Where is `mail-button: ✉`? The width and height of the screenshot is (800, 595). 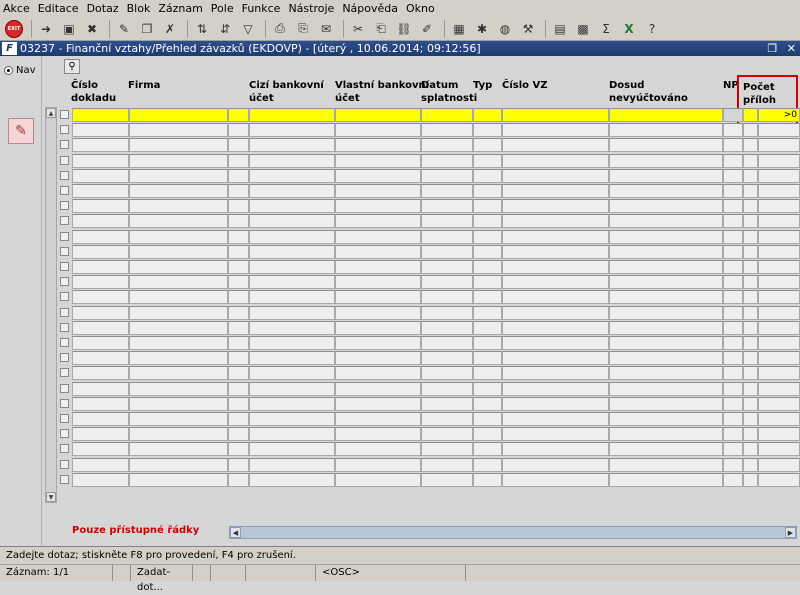
mail-button: ✉ is located at coordinates (326, 29).